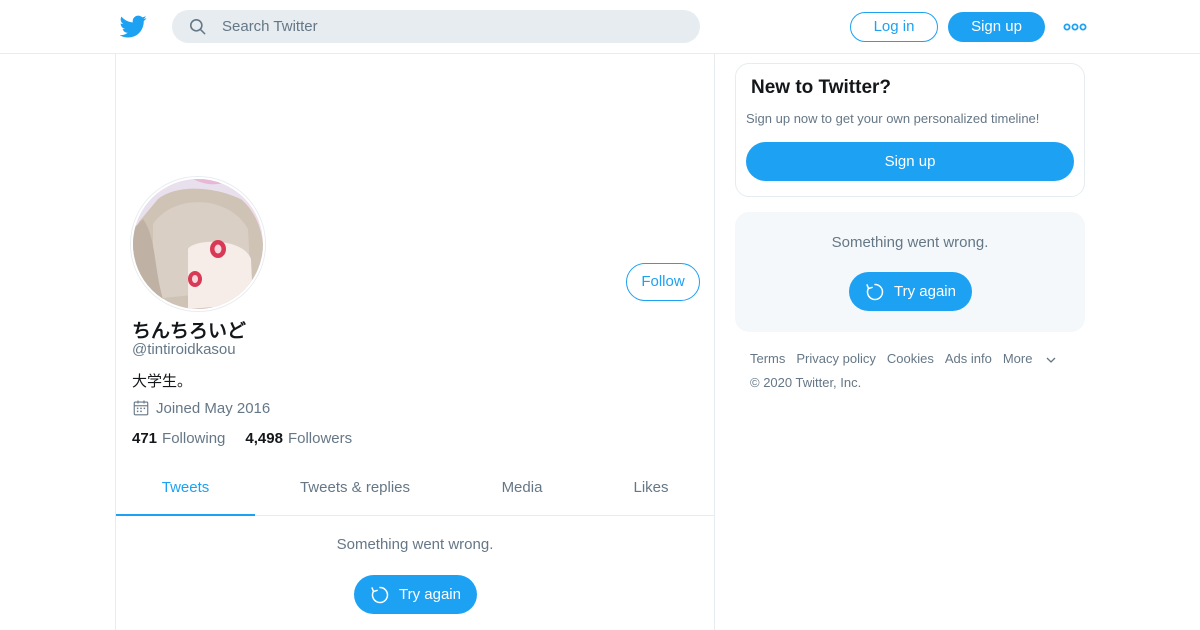 The height and width of the screenshot is (630, 1200). Describe the element at coordinates (184, 349) in the screenshot. I see `profile-handle: @tintiroidkasou` at that location.